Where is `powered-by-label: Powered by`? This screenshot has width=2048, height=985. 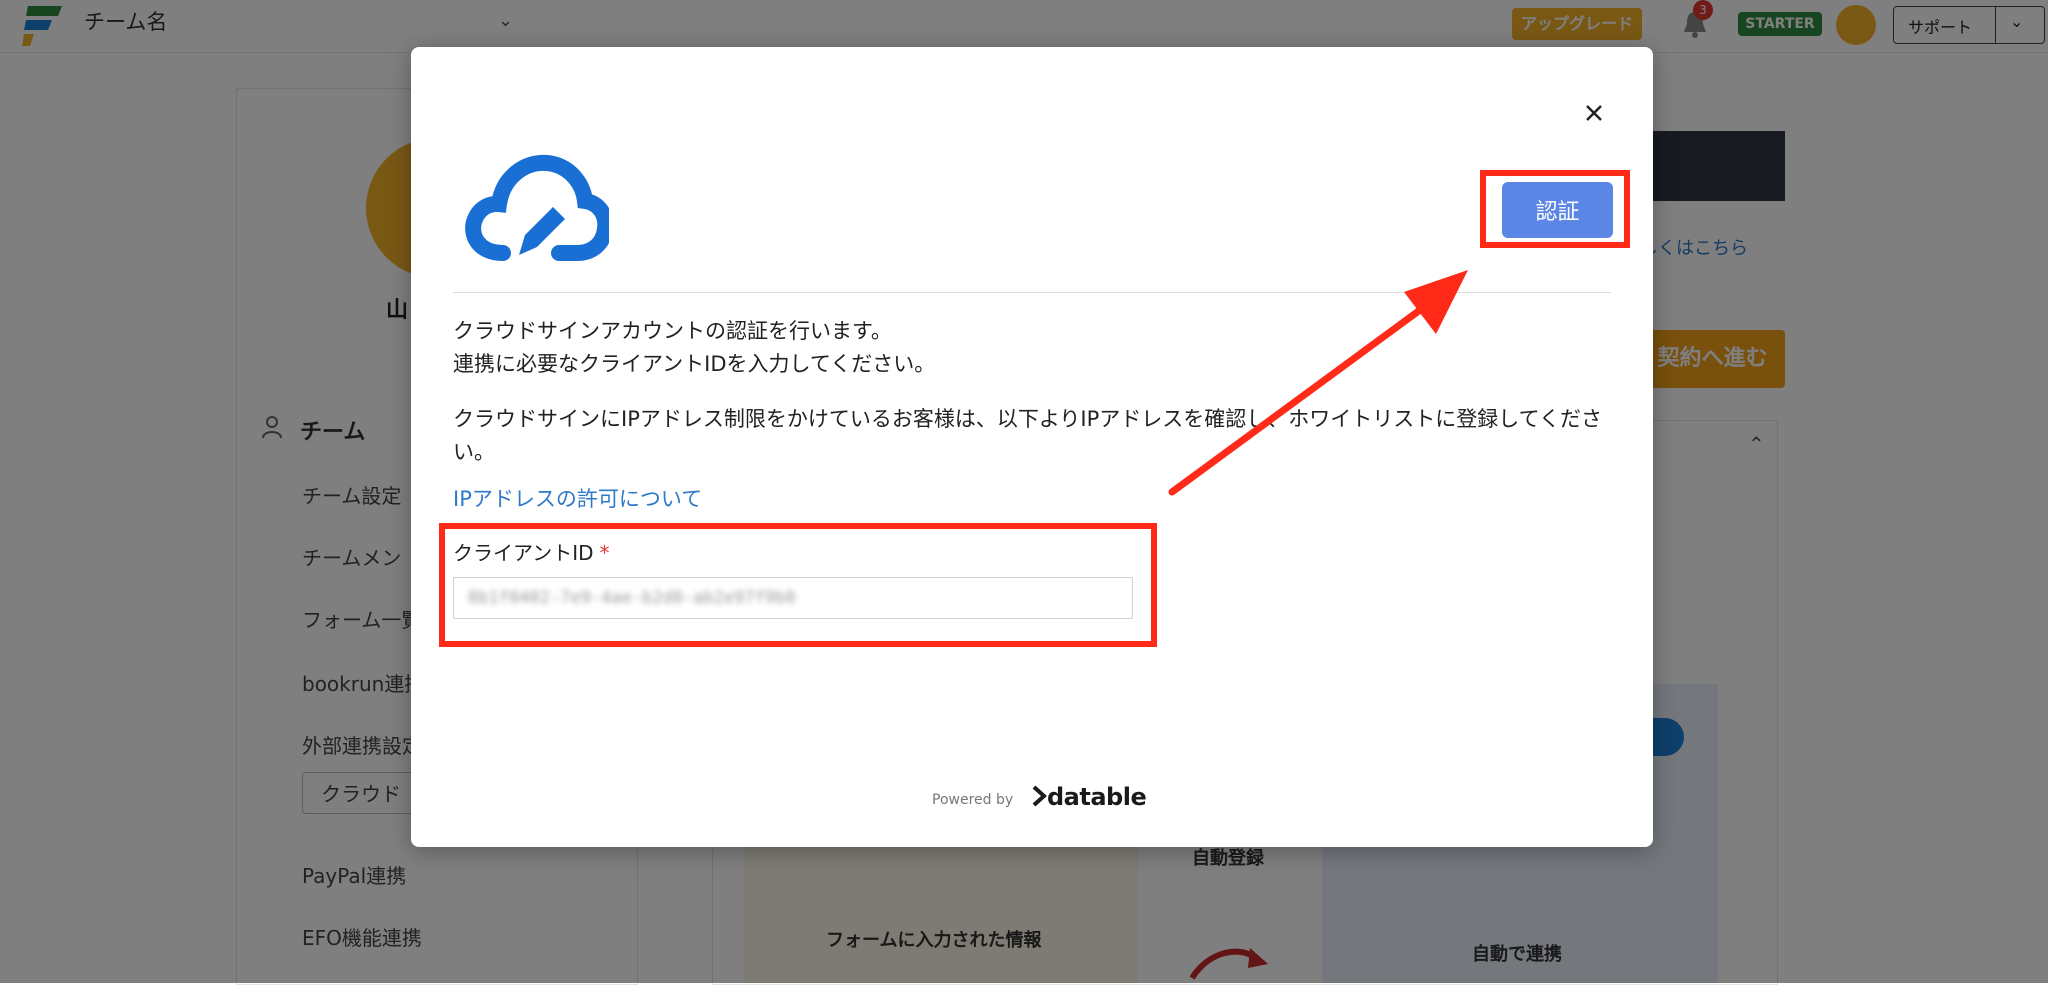
powered-by-label: Powered by is located at coordinates (973, 800).